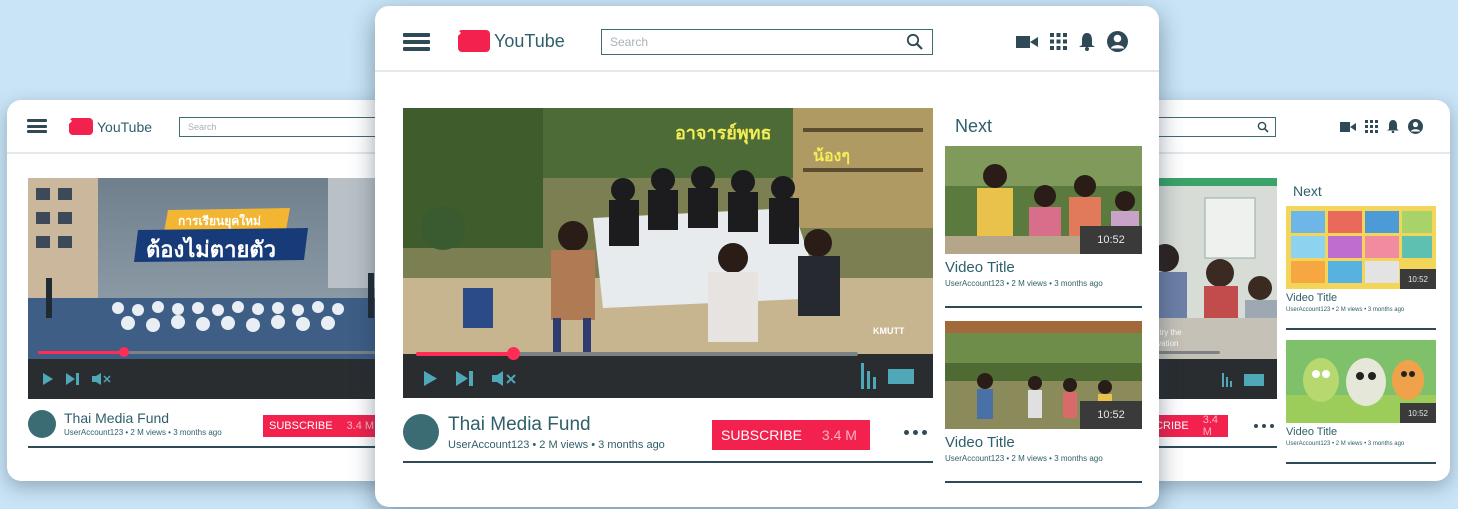 The image size is (1458, 509). Describe the element at coordinates (218, 273) in the screenshot. I see `video-frame` at that location.